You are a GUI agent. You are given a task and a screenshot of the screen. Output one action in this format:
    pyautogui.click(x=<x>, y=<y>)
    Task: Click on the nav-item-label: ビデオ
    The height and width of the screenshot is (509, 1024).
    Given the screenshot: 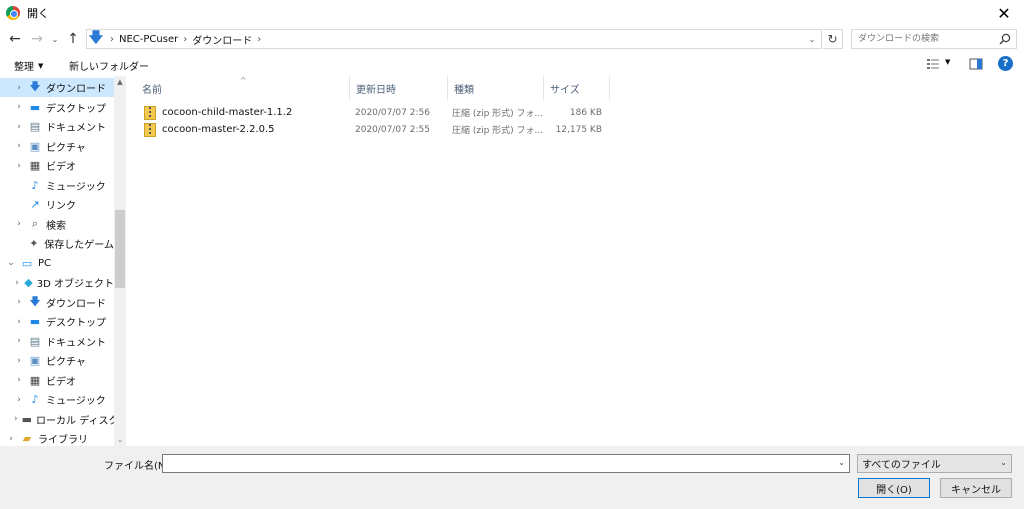 What is the action you would take?
    pyautogui.click(x=61, y=167)
    